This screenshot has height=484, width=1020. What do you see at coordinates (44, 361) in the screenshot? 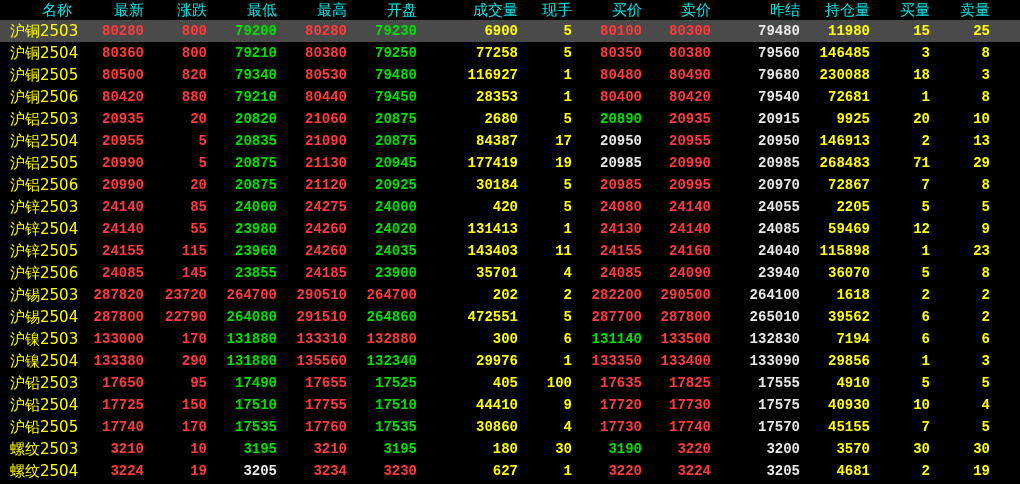
I see `contract-name: 沪镍2504` at bounding box center [44, 361].